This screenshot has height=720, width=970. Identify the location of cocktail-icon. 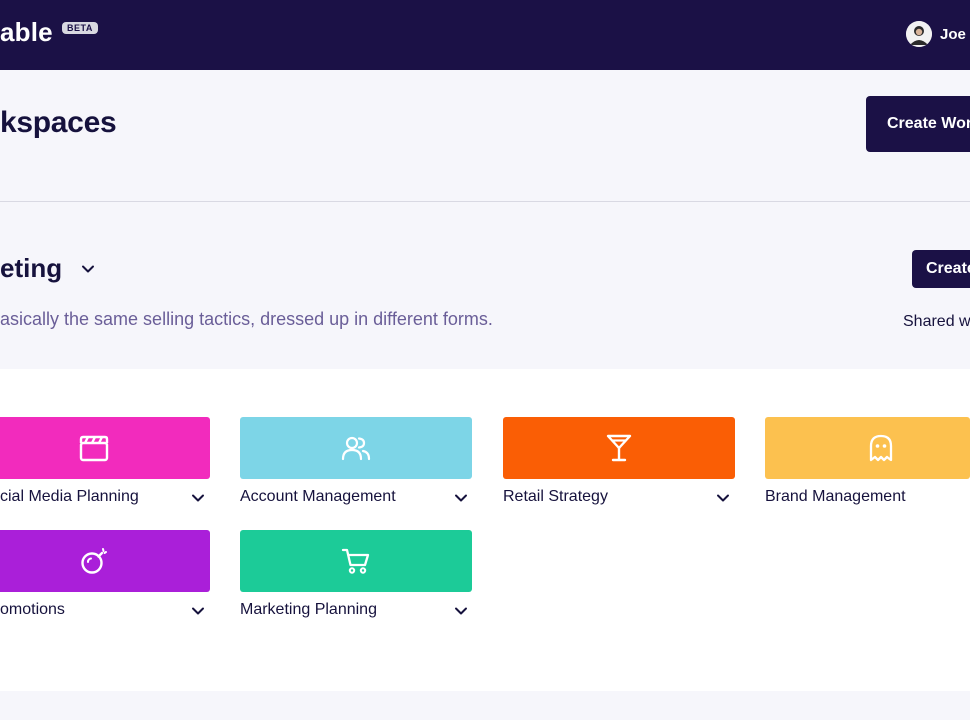
(619, 448).